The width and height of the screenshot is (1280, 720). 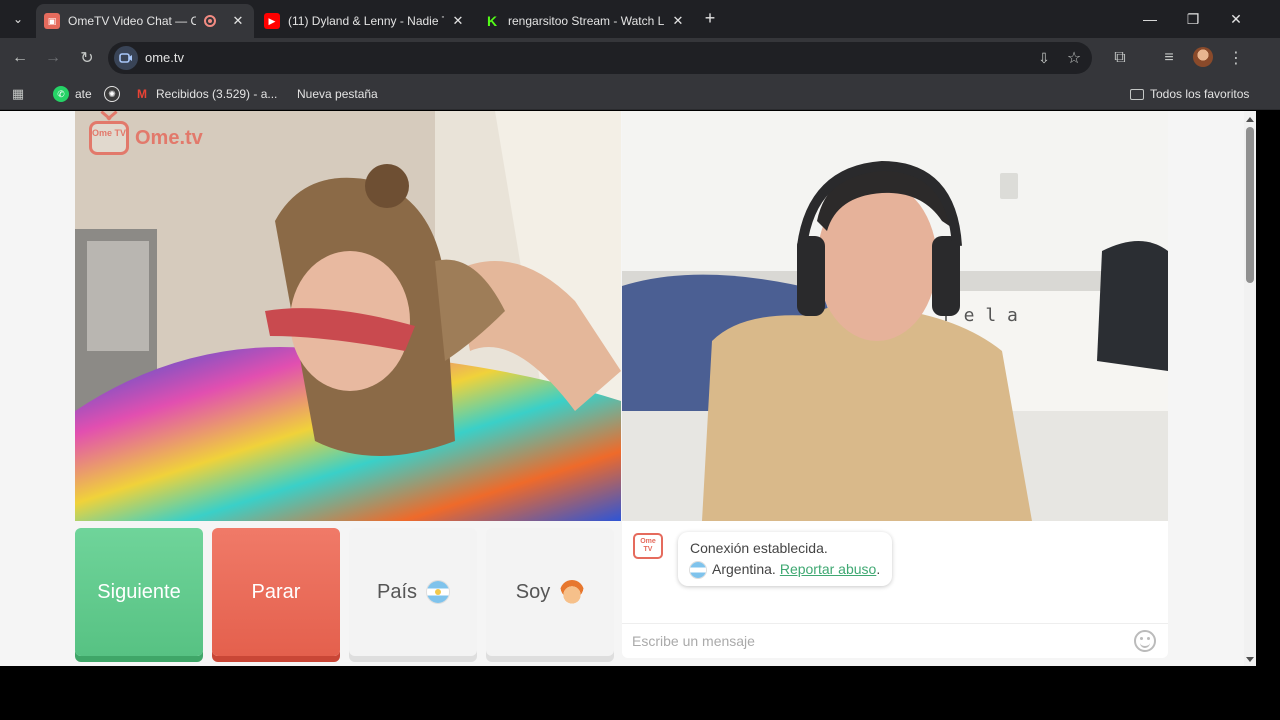 What do you see at coordinates (1145, 641) in the screenshot?
I see `emoji-smiley-icon` at bounding box center [1145, 641].